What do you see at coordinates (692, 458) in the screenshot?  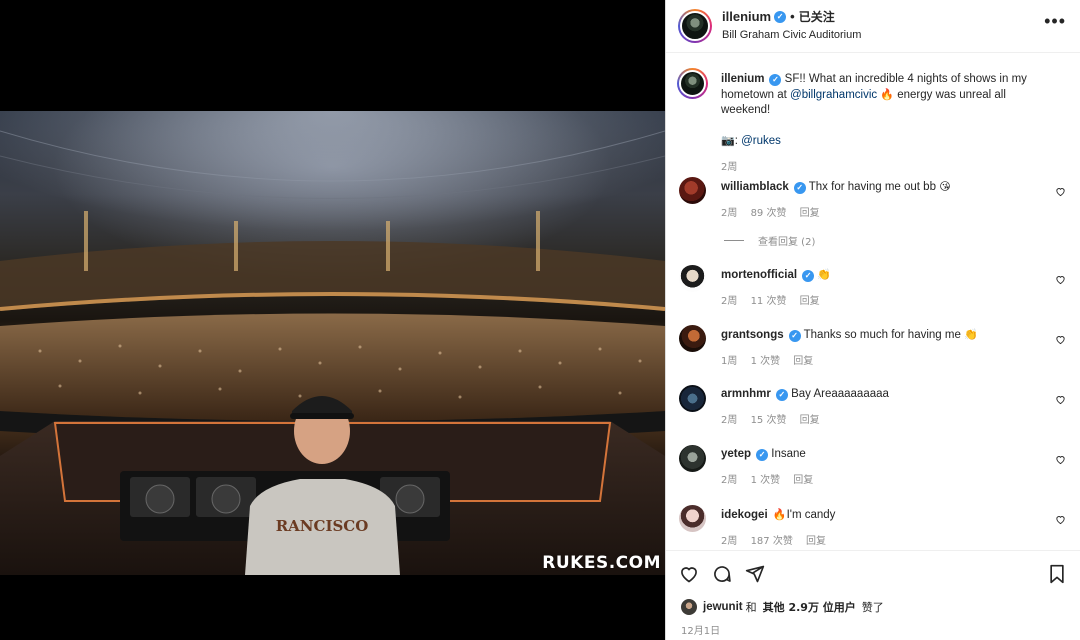 I see `yetep-avatar` at bounding box center [692, 458].